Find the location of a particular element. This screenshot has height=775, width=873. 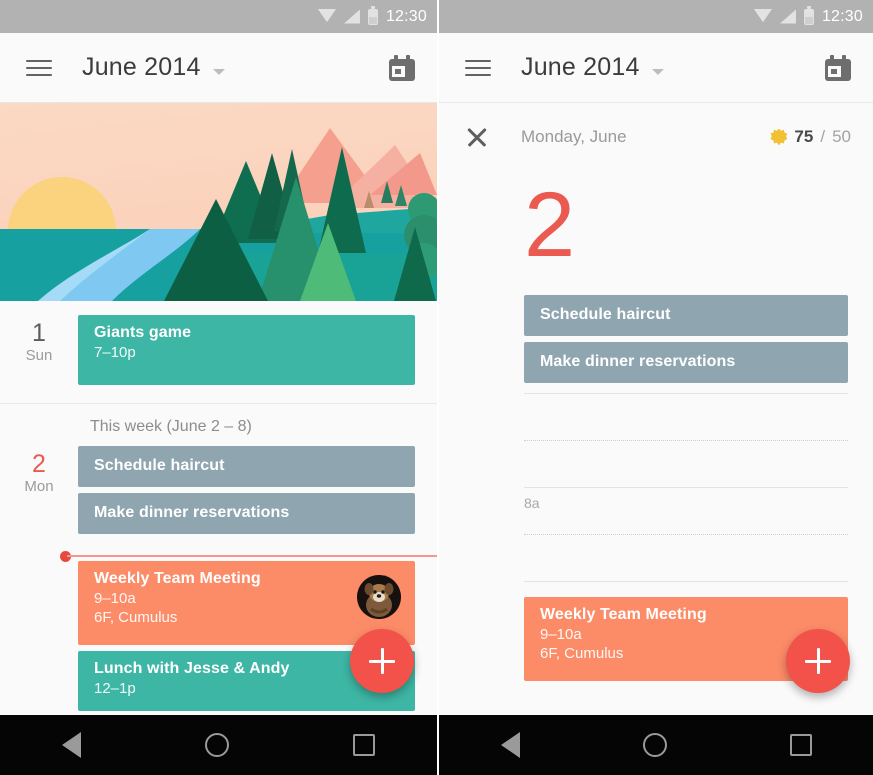

attendee-avatar is located at coordinates (379, 597).